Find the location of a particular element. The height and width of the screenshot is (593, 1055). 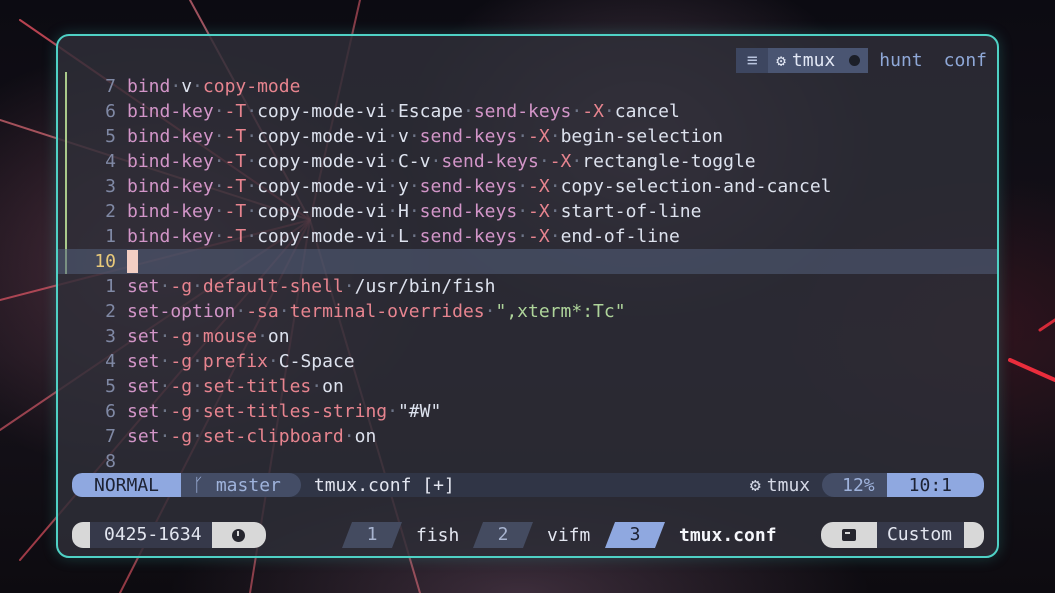

code-line: 1 set·-g·default-shell·/usr/bin/fish is located at coordinates (527, 286).